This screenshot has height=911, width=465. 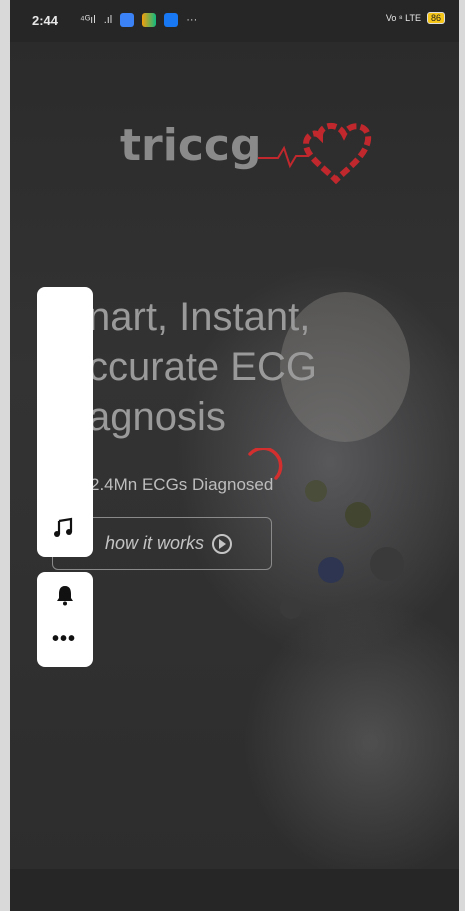 I want to click on hero-headline: nart, Instant, ccurate ECG agnosis, so click(x=258, y=367).